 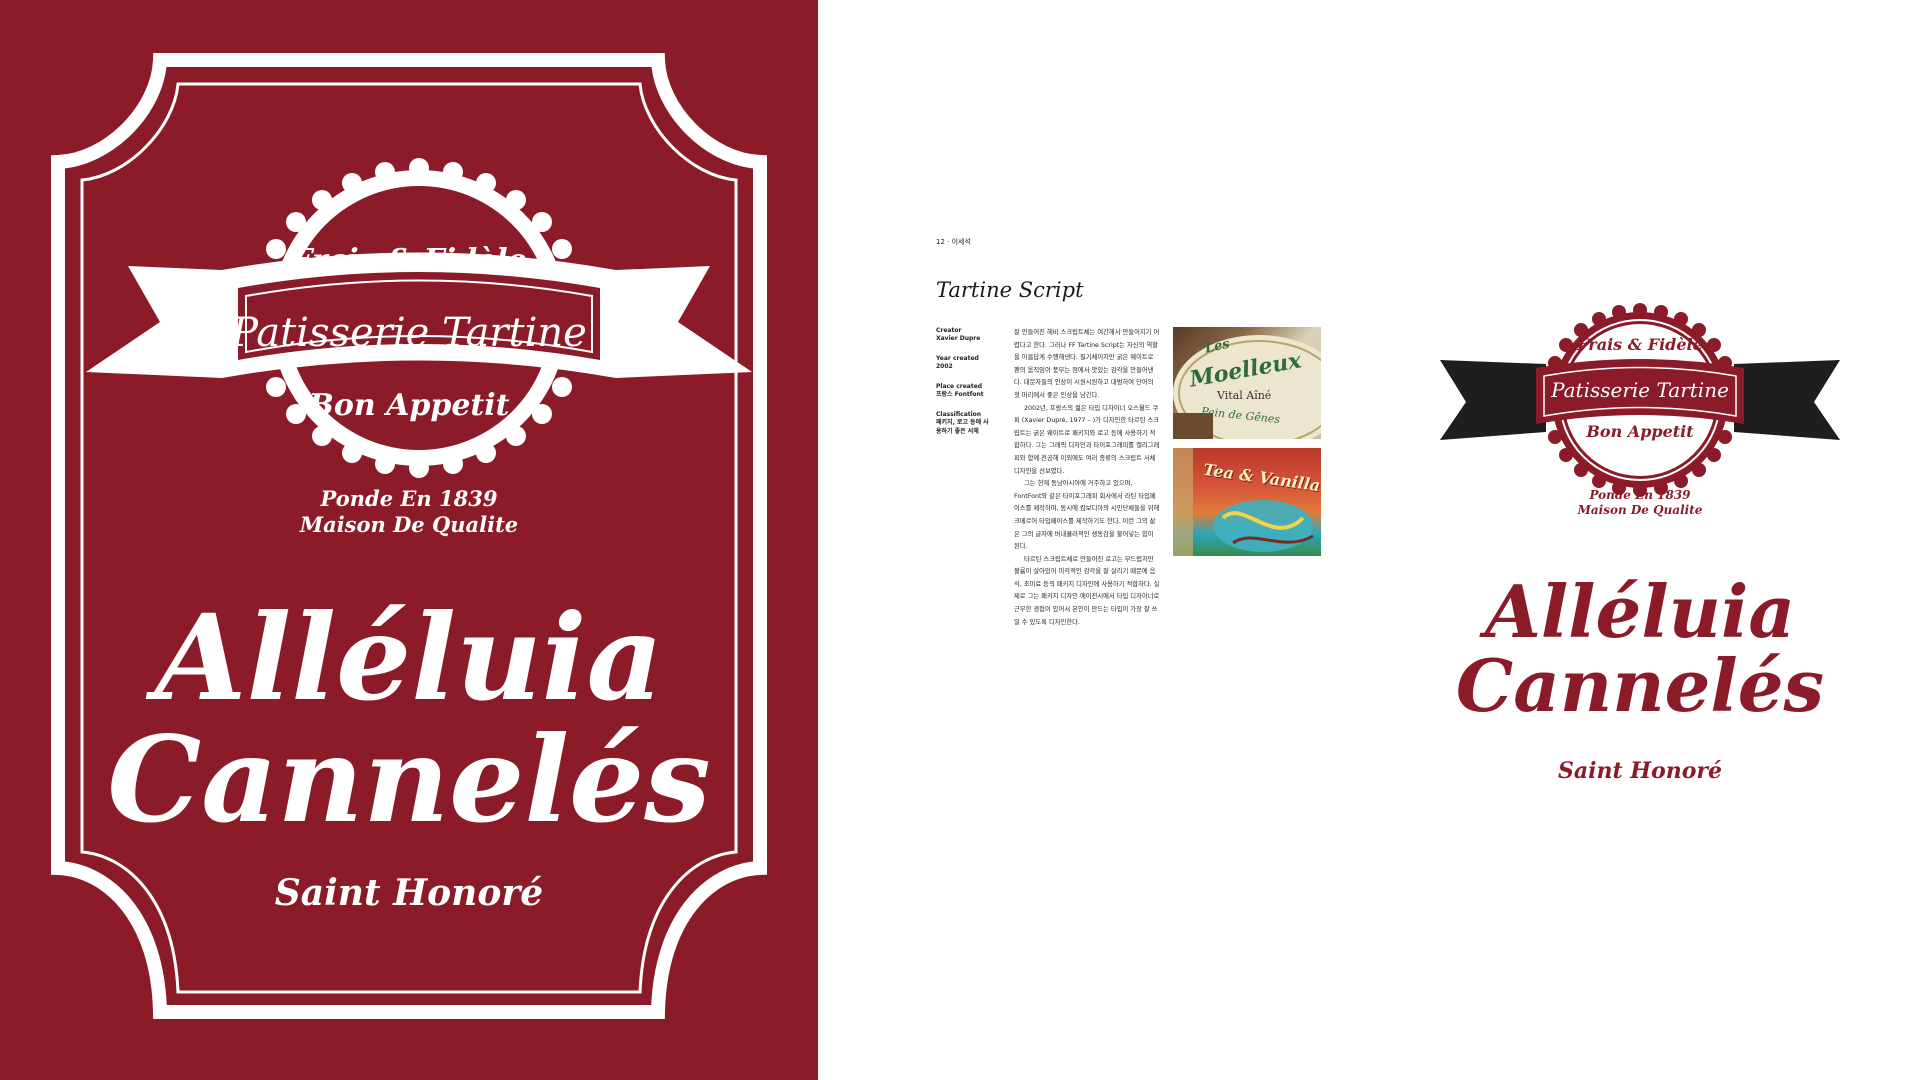 I want to click on logo-headline-line-1: Alléluia, so click(x=1640, y=611).